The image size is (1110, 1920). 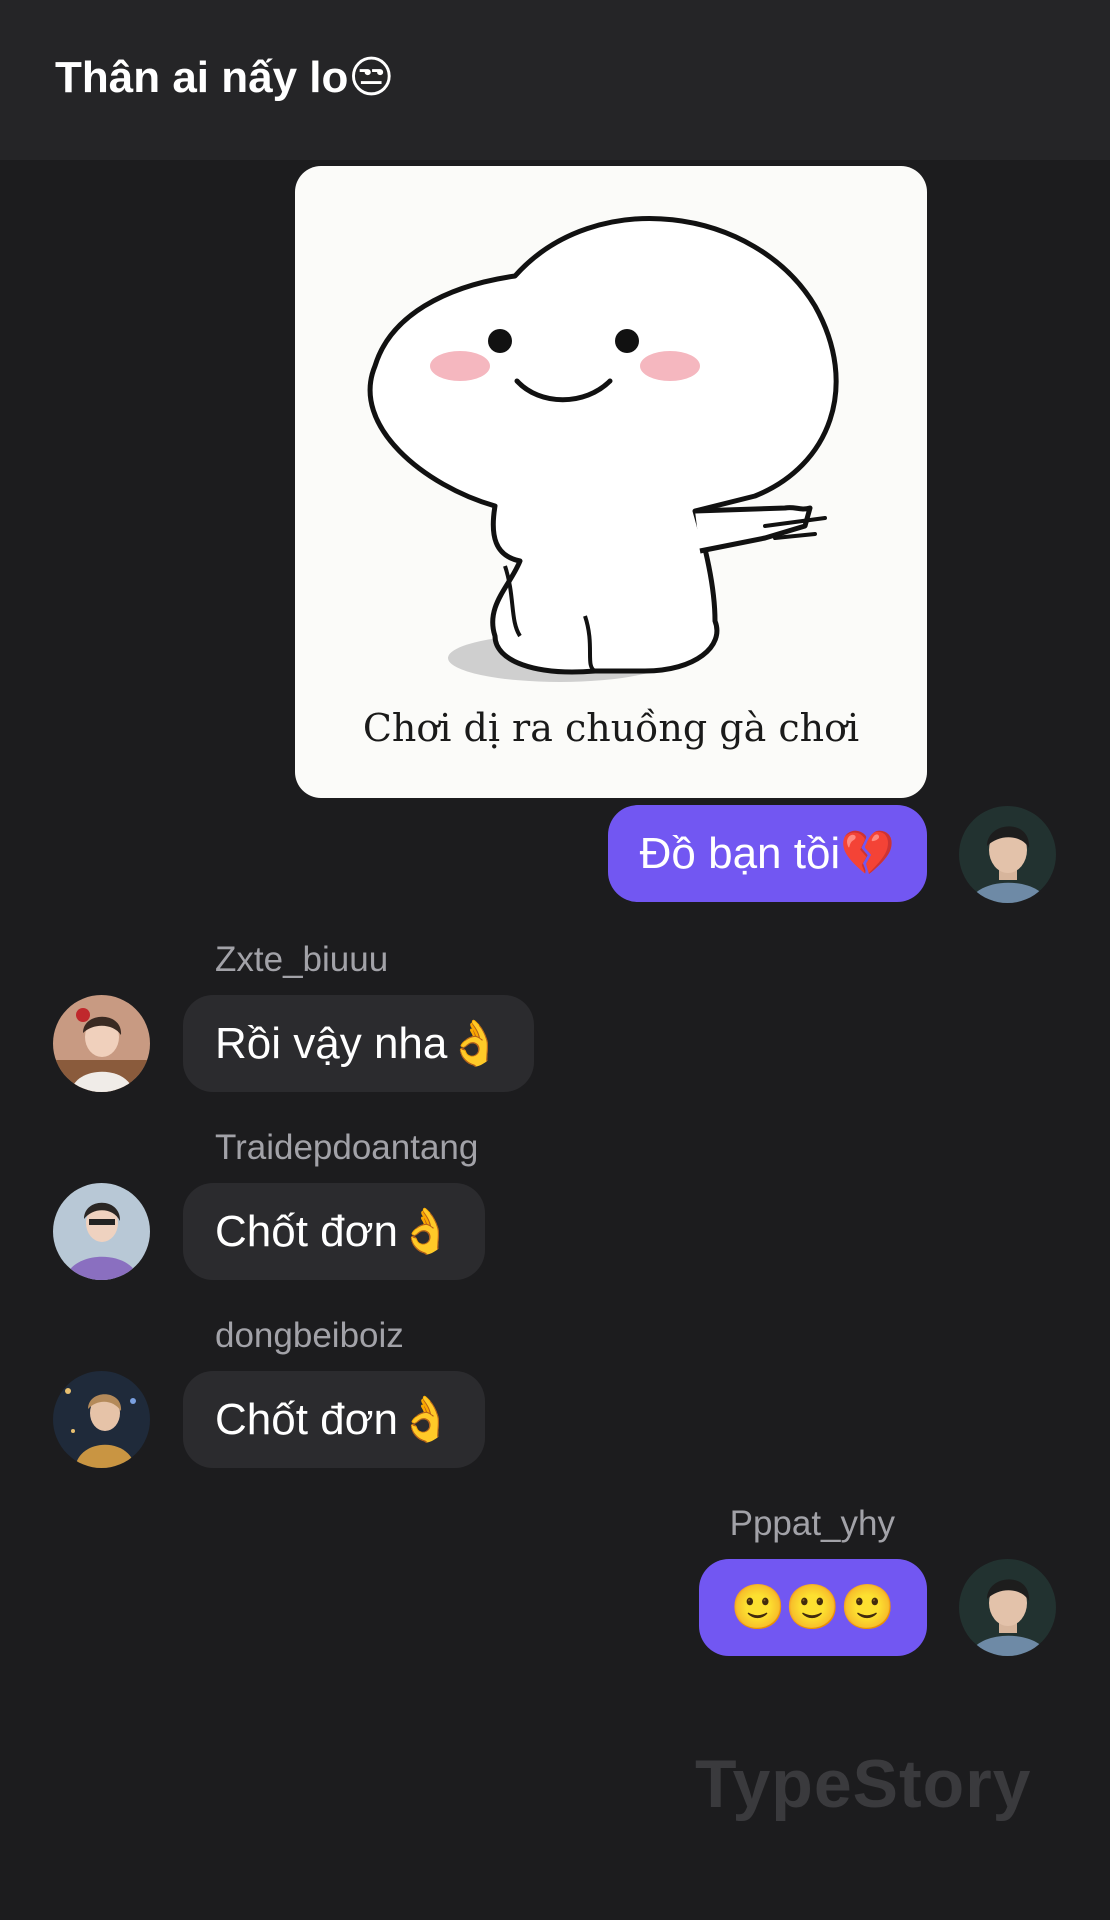 I want to click on message-bubble-incoming: Rồi vậy nha👌, so click(x=359, y=1043).